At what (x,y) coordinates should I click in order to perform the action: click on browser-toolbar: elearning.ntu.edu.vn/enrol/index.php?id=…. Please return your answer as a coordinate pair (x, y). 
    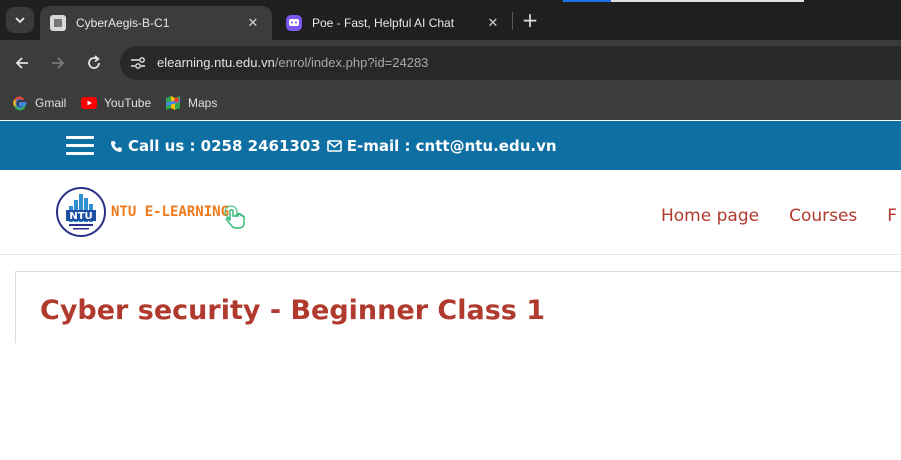
    Looking at the image, I should click on (450, 63).